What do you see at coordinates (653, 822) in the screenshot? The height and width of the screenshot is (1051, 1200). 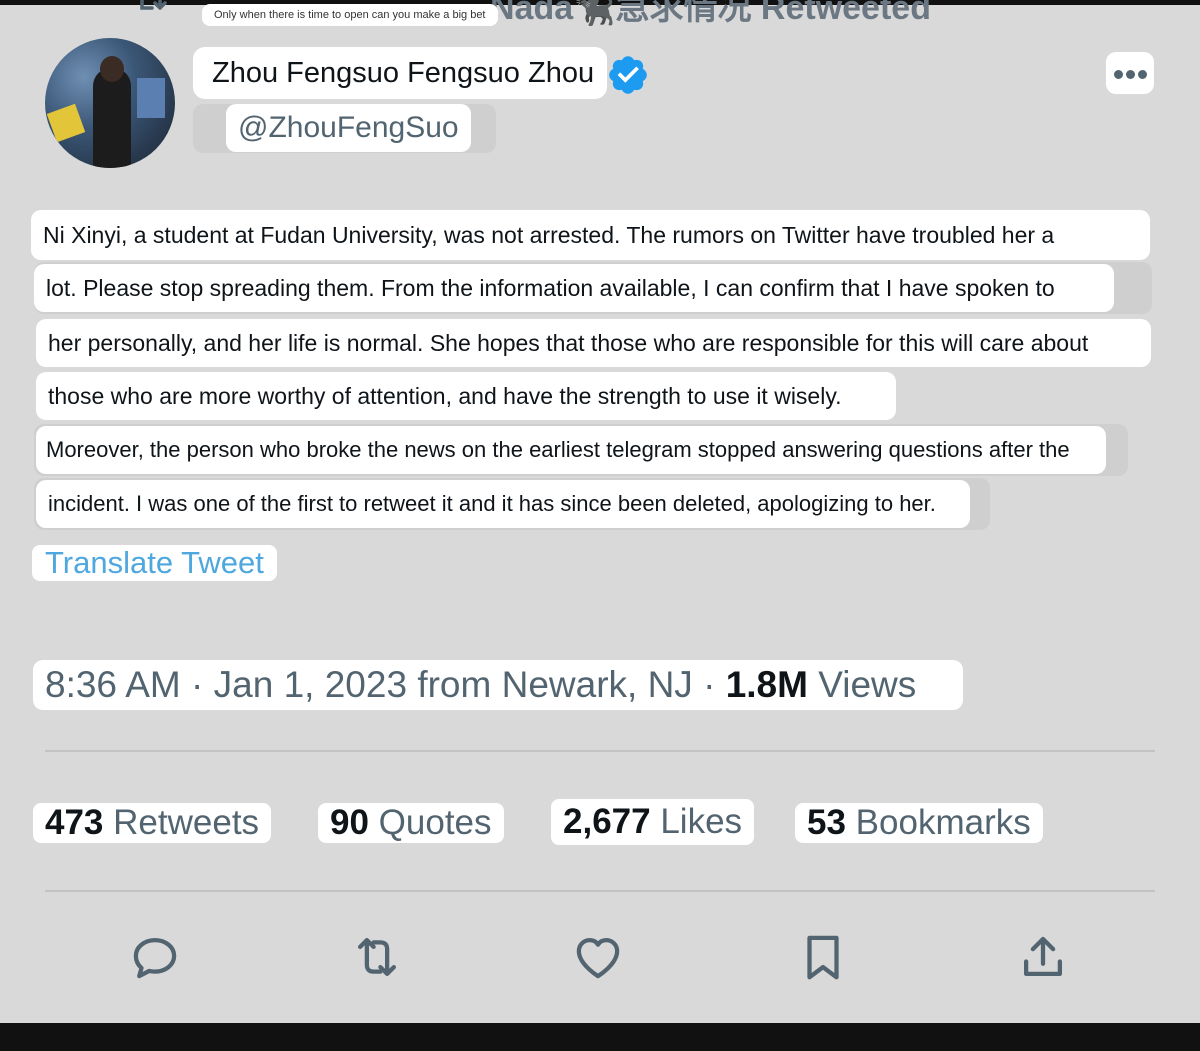 I see `likes-stat: 2,677 Likes` at bounding box center [653, 822].